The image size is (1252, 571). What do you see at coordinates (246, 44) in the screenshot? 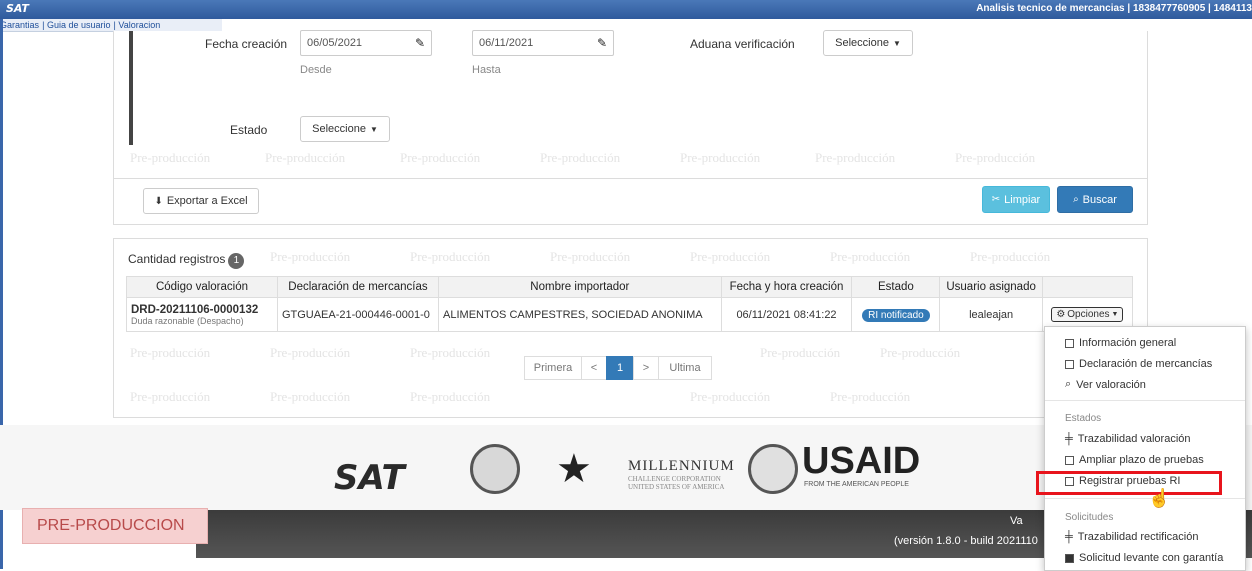
I see `fecha-label: Fecha creación` at bounding box center [246, 44].